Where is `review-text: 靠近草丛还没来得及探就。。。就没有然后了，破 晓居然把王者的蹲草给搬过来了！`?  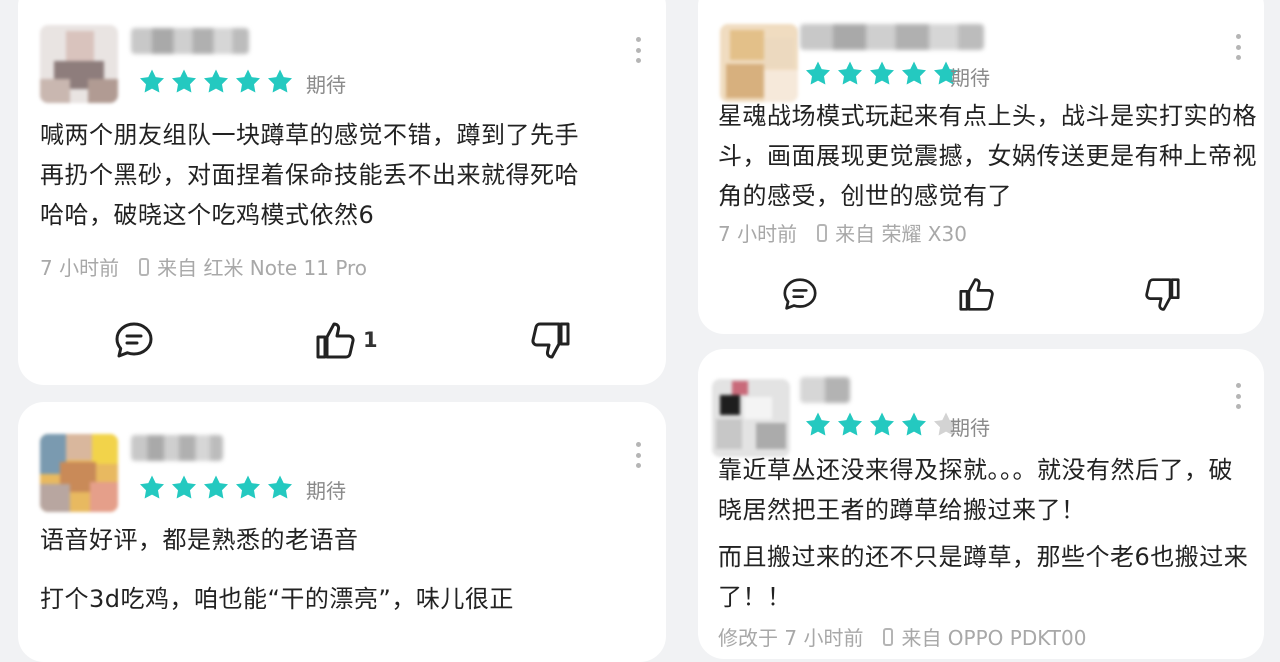 review-text: 靠近草丛还没来得及探就。。。就没有然后了，破 晓居然把王者的蹲草给搬过来了！ is located at coordinates (975, 490).